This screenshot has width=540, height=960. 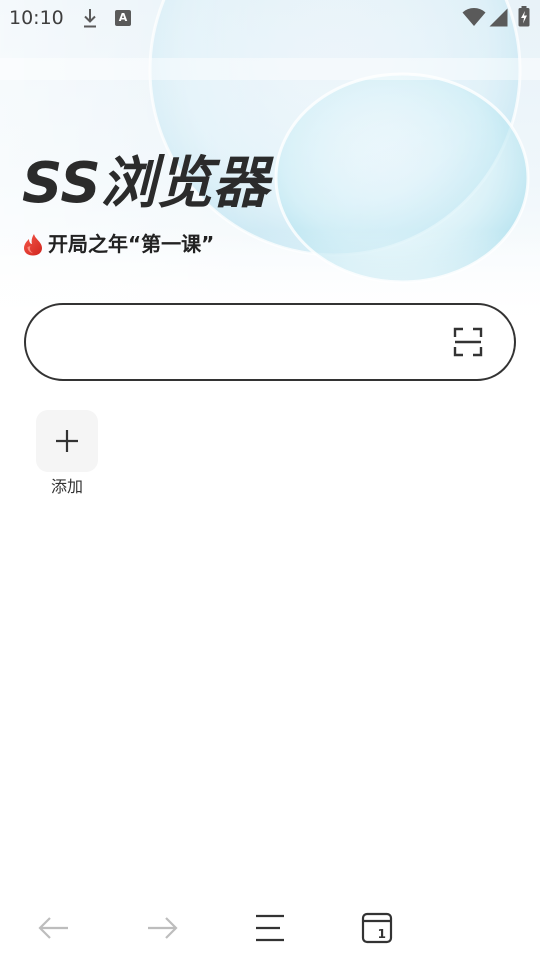 I want to click on plus-icon, so click(x=67, y=441).